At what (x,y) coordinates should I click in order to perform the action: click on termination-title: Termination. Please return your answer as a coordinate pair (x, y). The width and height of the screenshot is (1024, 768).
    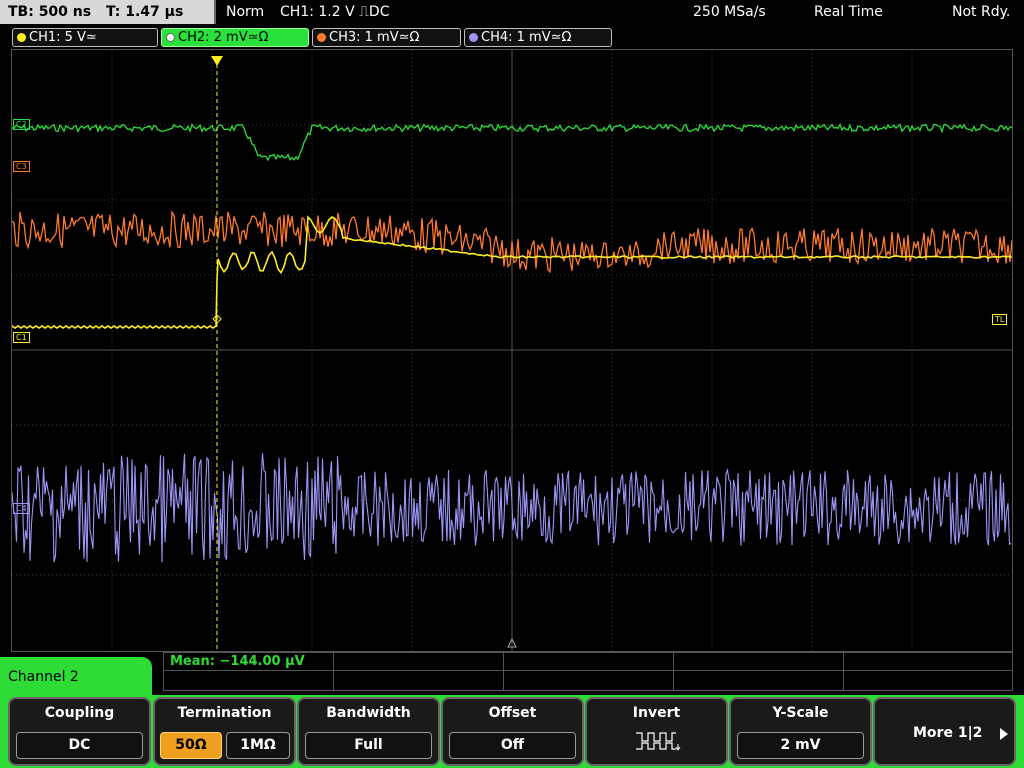
    Looking at the image, I should click on (224, 713).